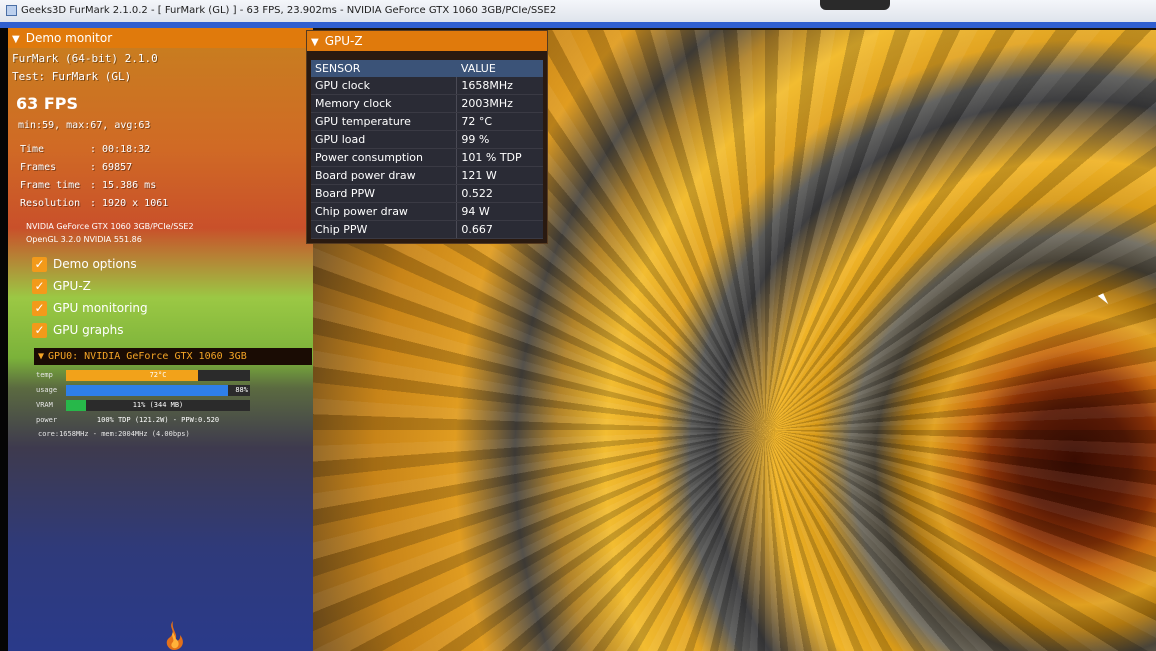  I want to click on stat-resolution-value: : 1920 x 1061, so click(129, 203).